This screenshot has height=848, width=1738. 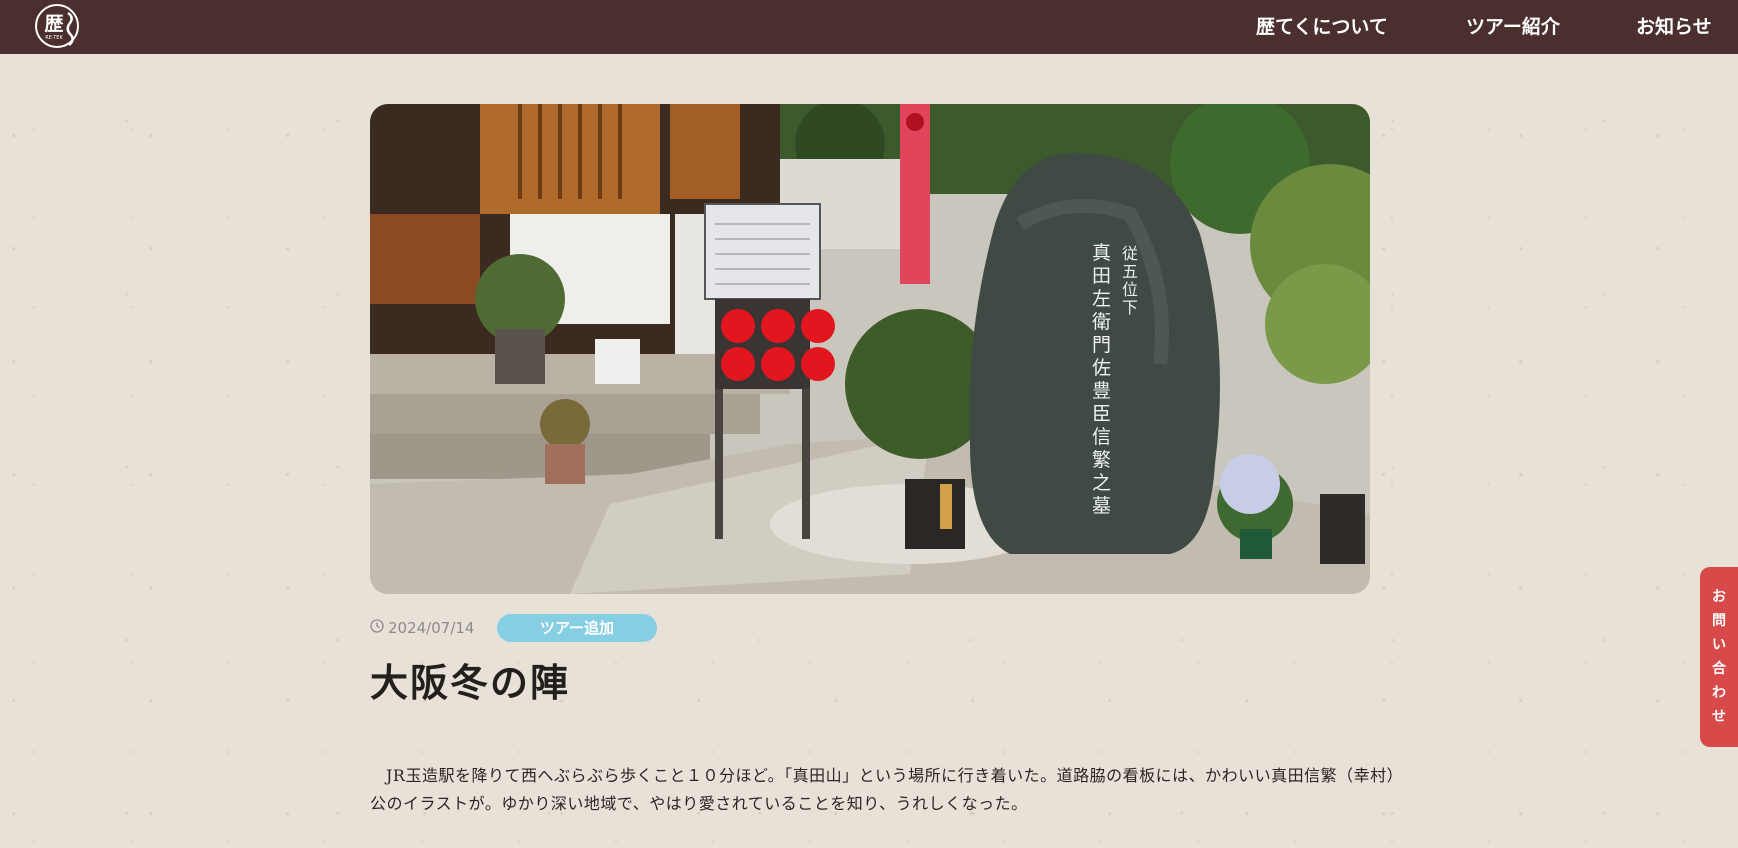 What do you see at coordinates (1719, 597) in the screenshot?
I see `contact-char: お` at bounding box center [1719, 597].